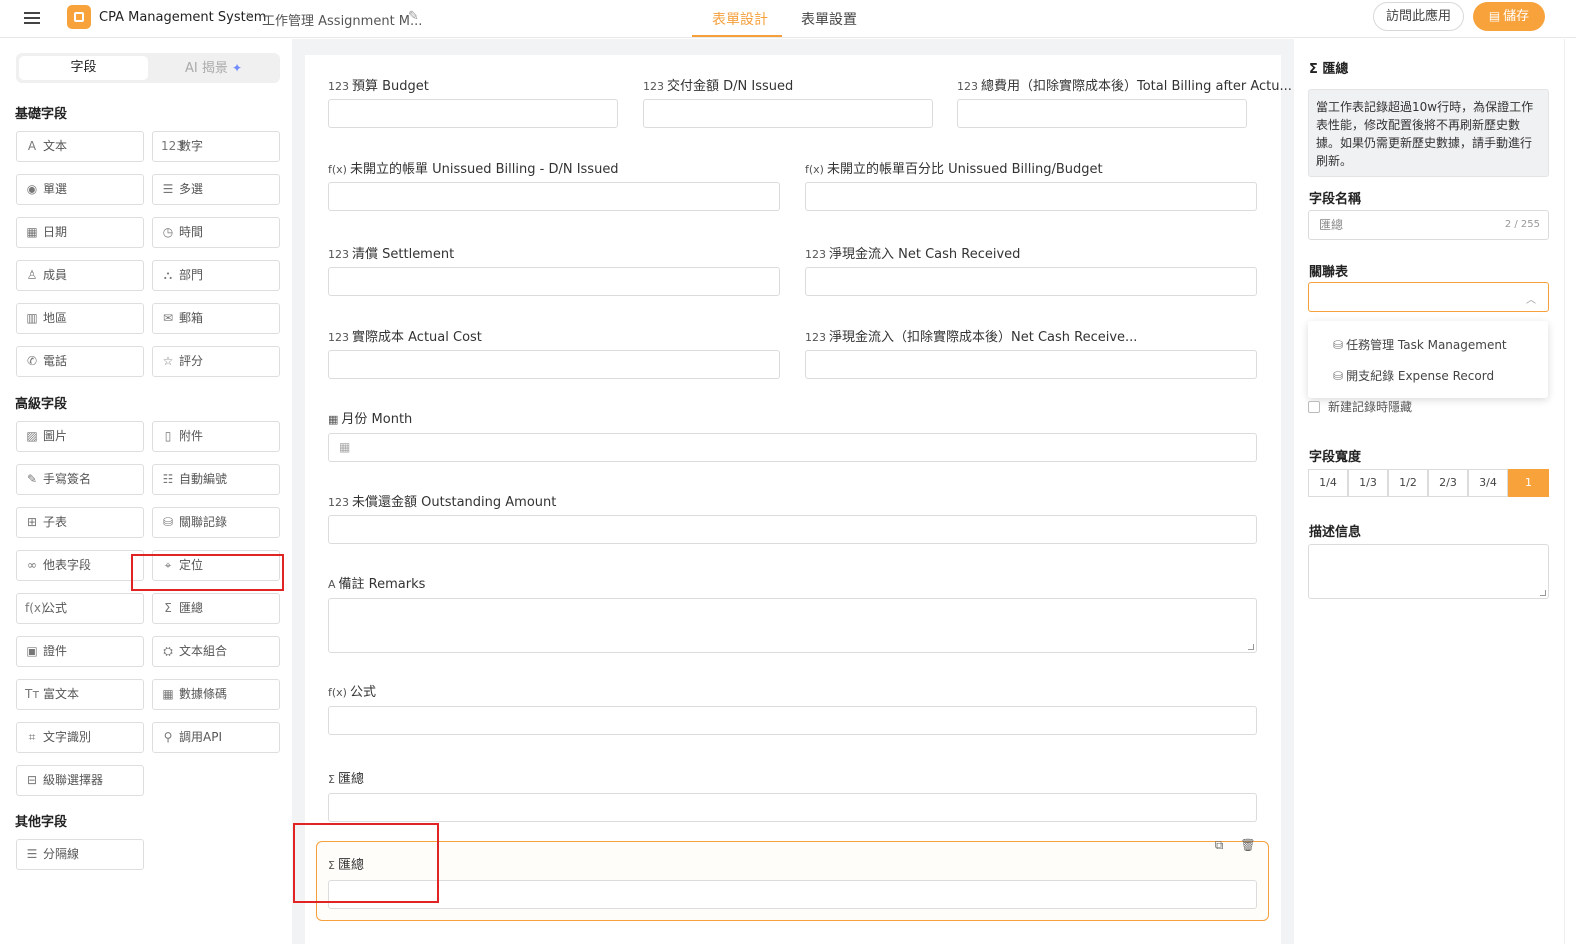  What do you see at coordinates (1368, 483) in the screenshot?
I see `width-option-1: 1/3` at bounding box center [1368, 483].